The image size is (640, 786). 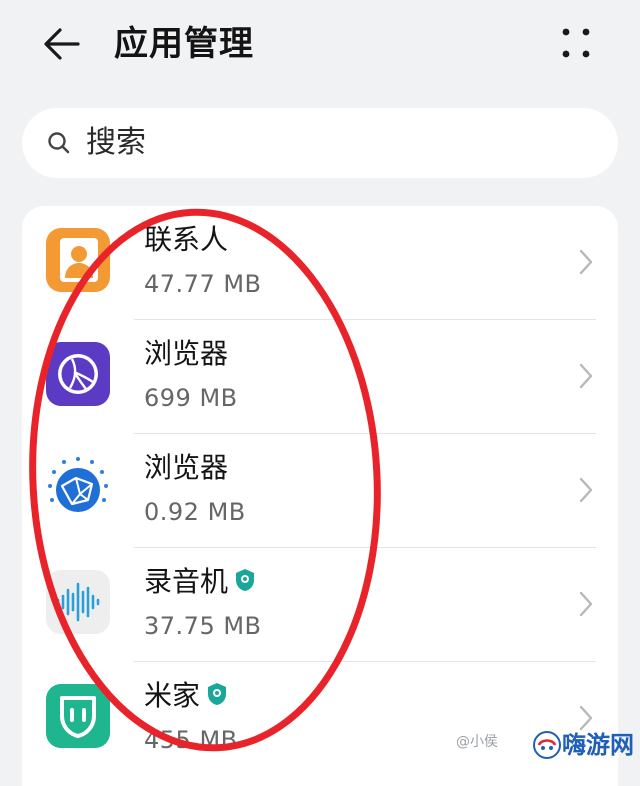 What do you see at coordinates (78, 488) in the screenshot?
I see `browser-blue-icon` at bounding box center [78, 488].